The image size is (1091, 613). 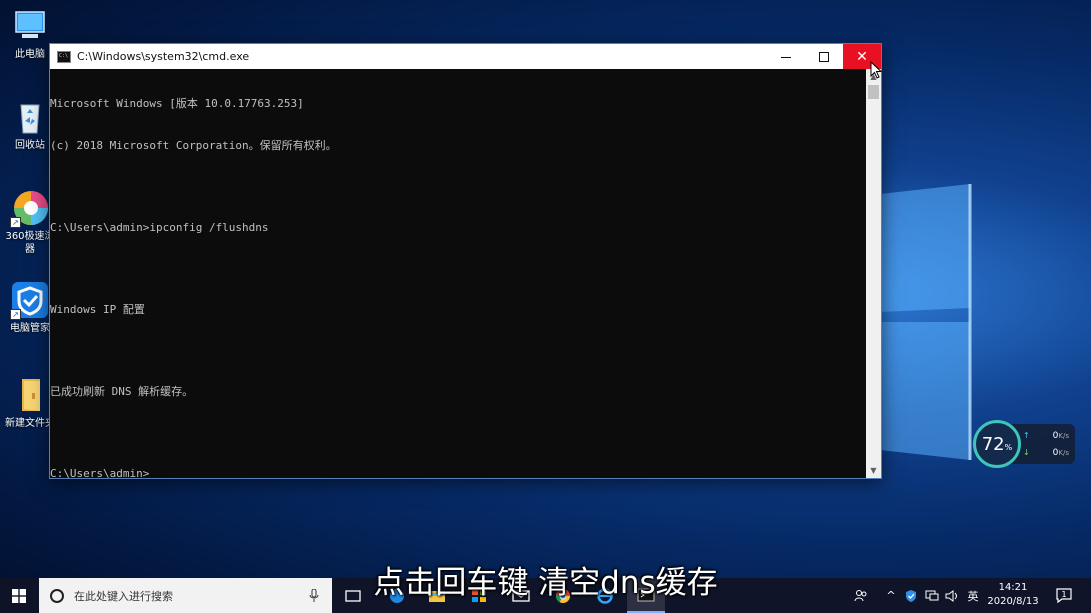 What do you see at coordinates (862, 56) in the screenshot?
I see `close-icon: ✕` at bounding box center [862, 56].